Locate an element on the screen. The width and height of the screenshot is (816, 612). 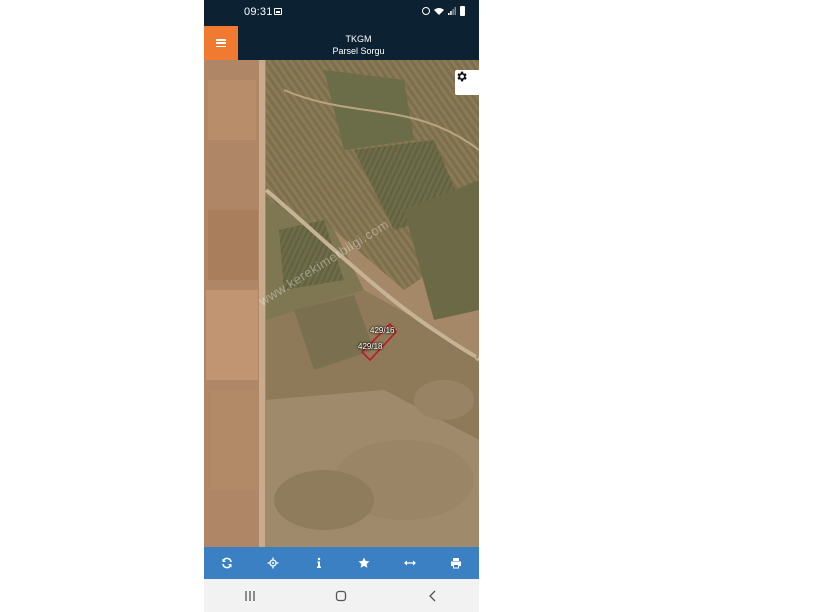
back-button is located at coordinates (433, 596).